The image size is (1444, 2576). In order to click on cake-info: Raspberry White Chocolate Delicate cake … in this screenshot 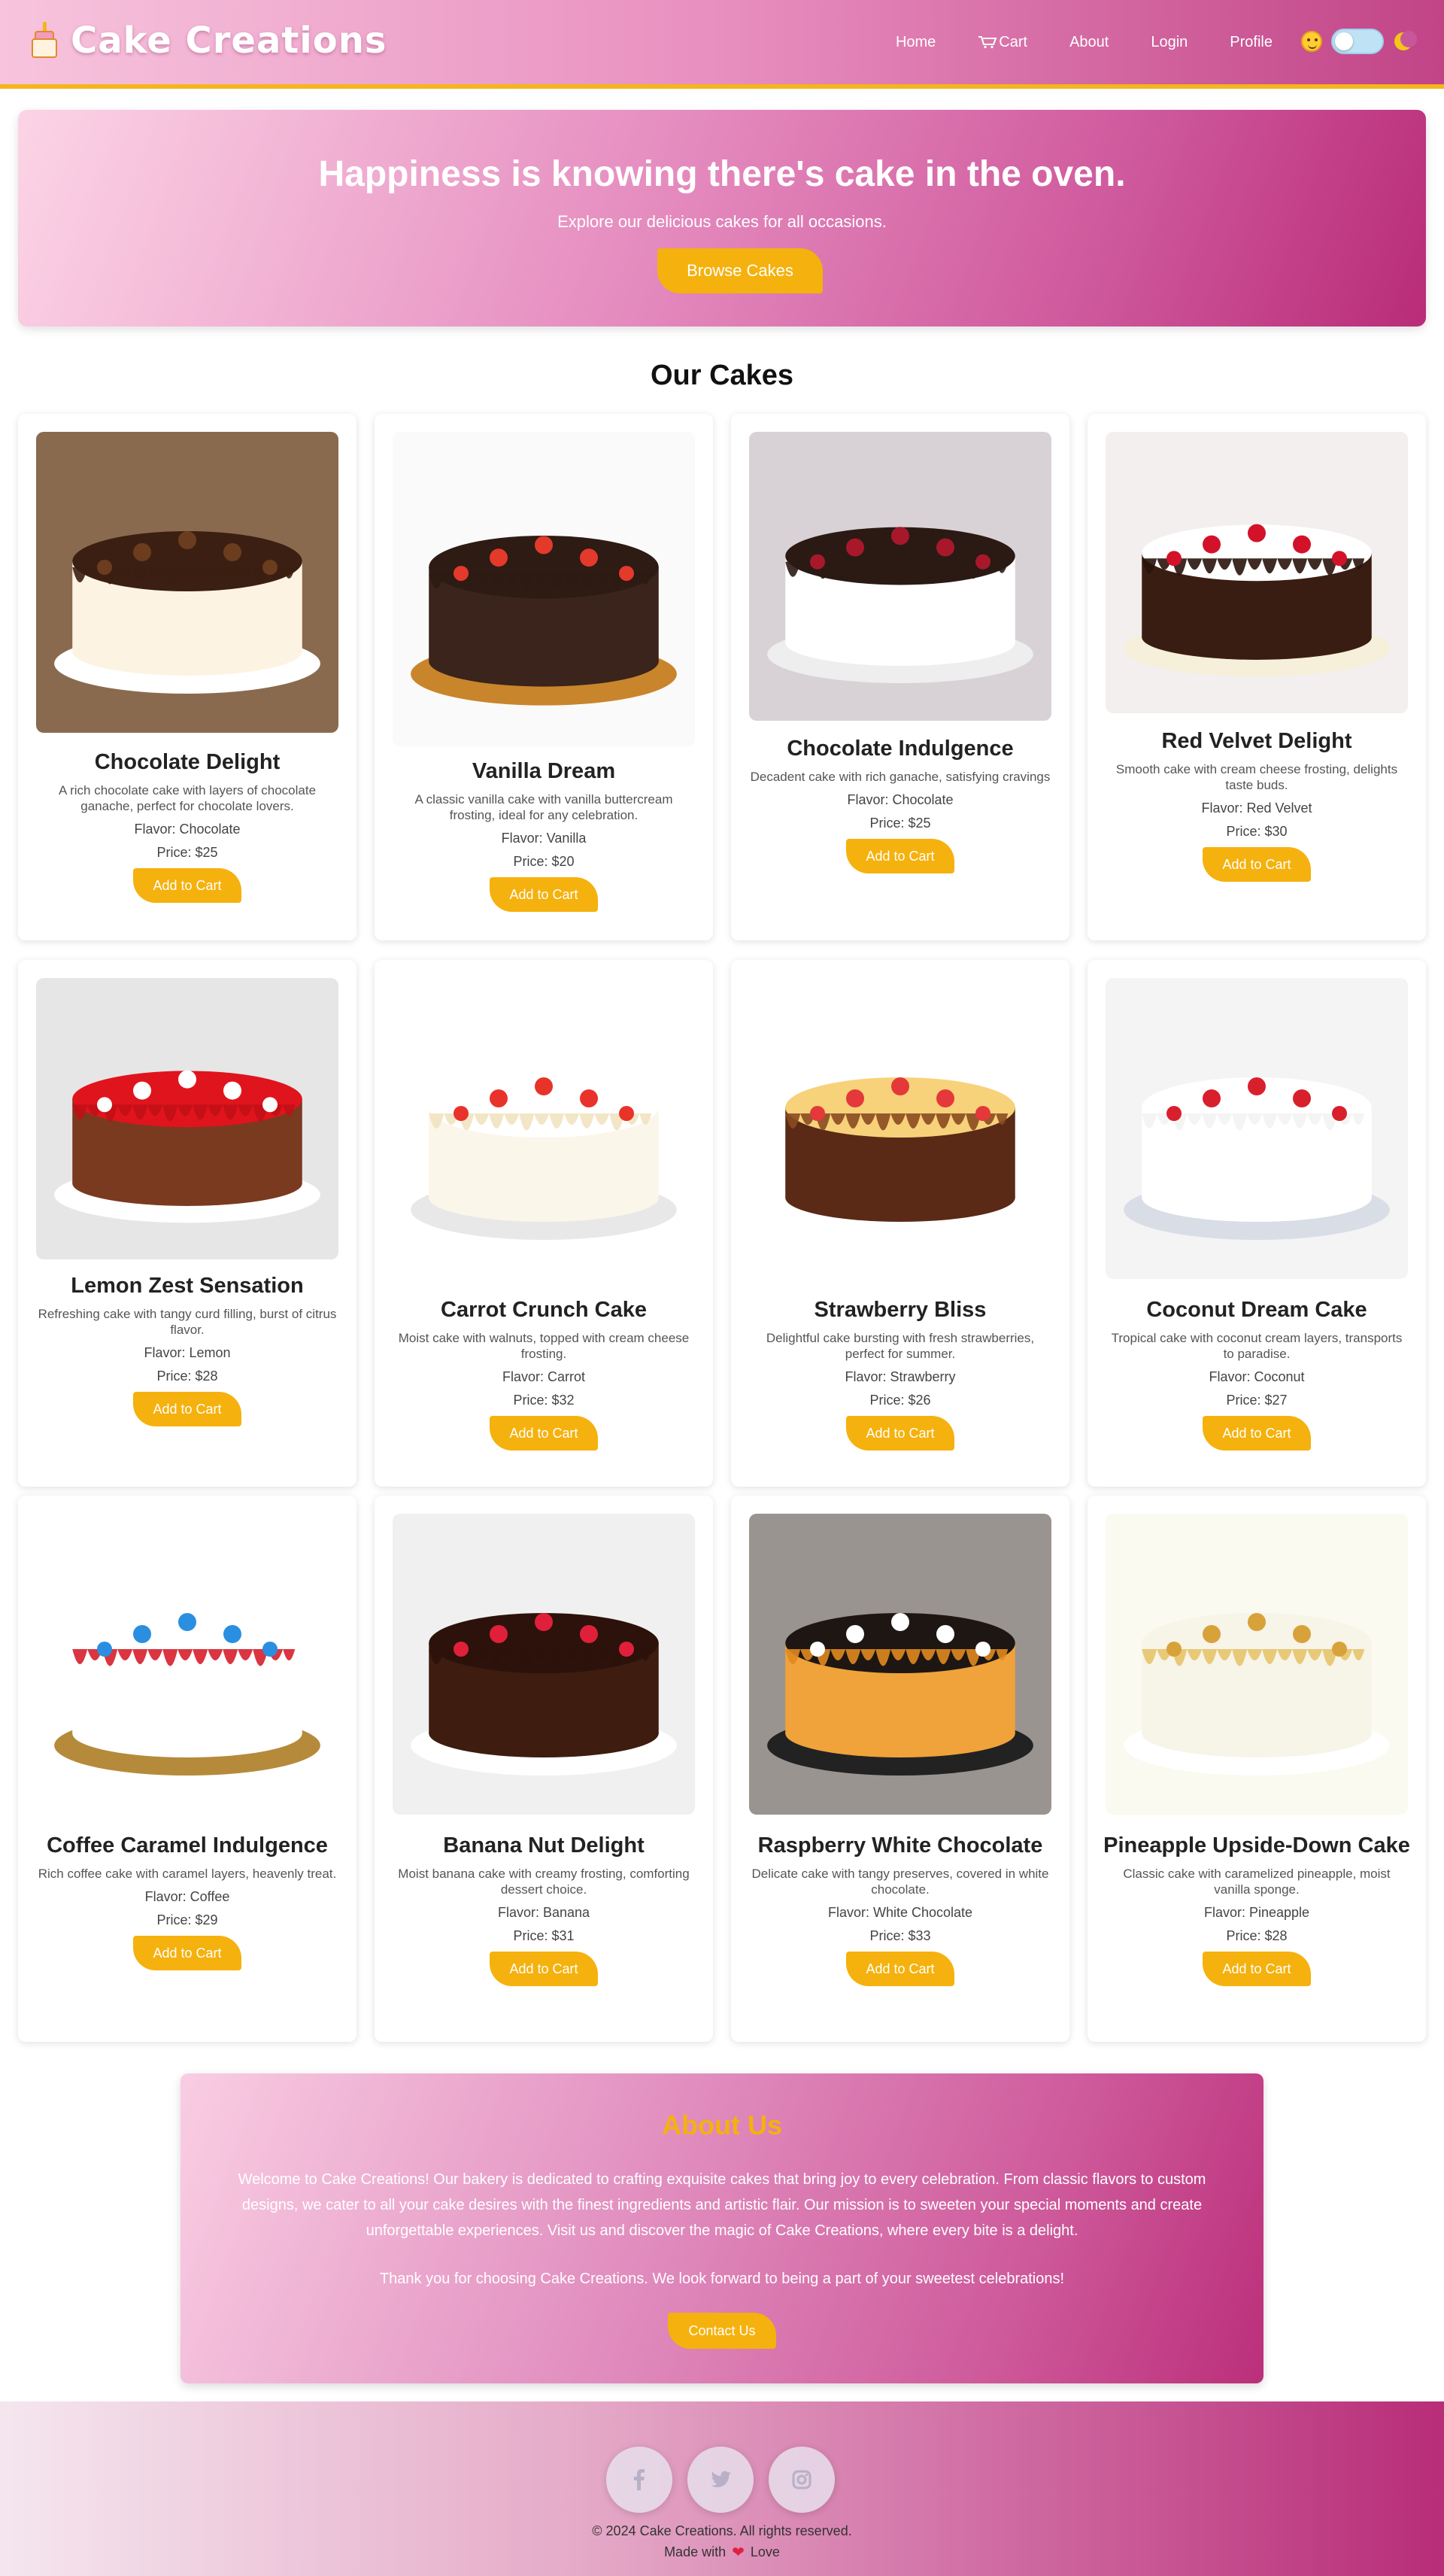, I will do `click(900, 1910)`.